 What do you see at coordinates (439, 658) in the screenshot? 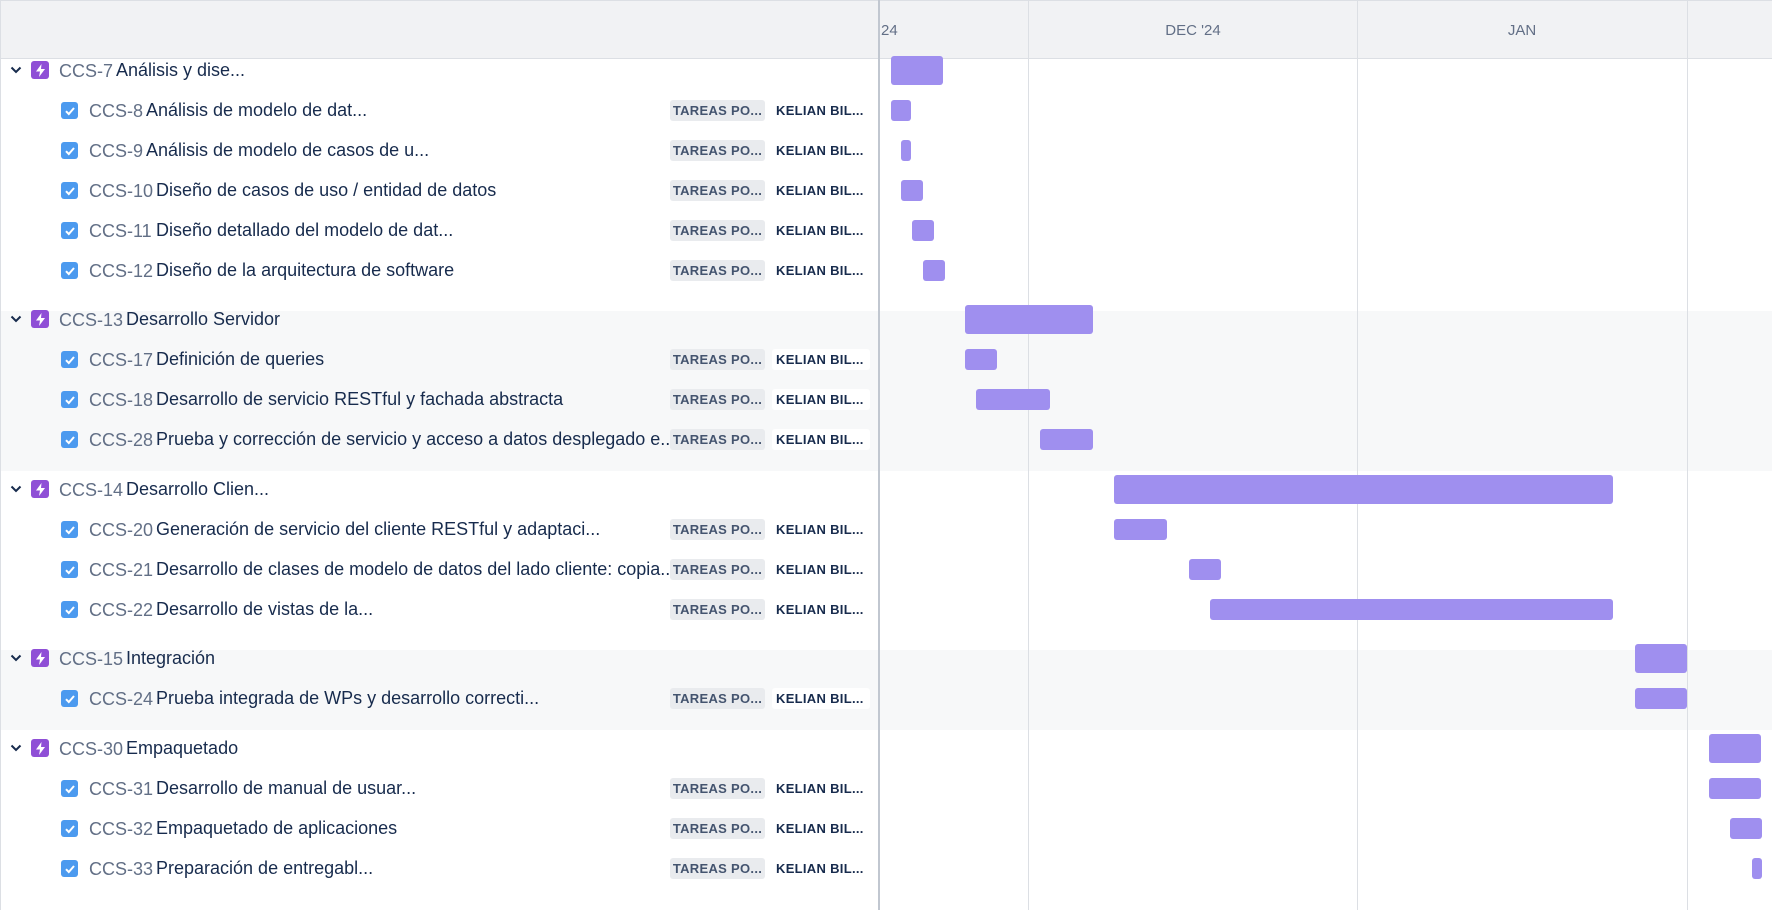
I see `epic-row: CCS-15 Integración` at bounding box center [439, 658].